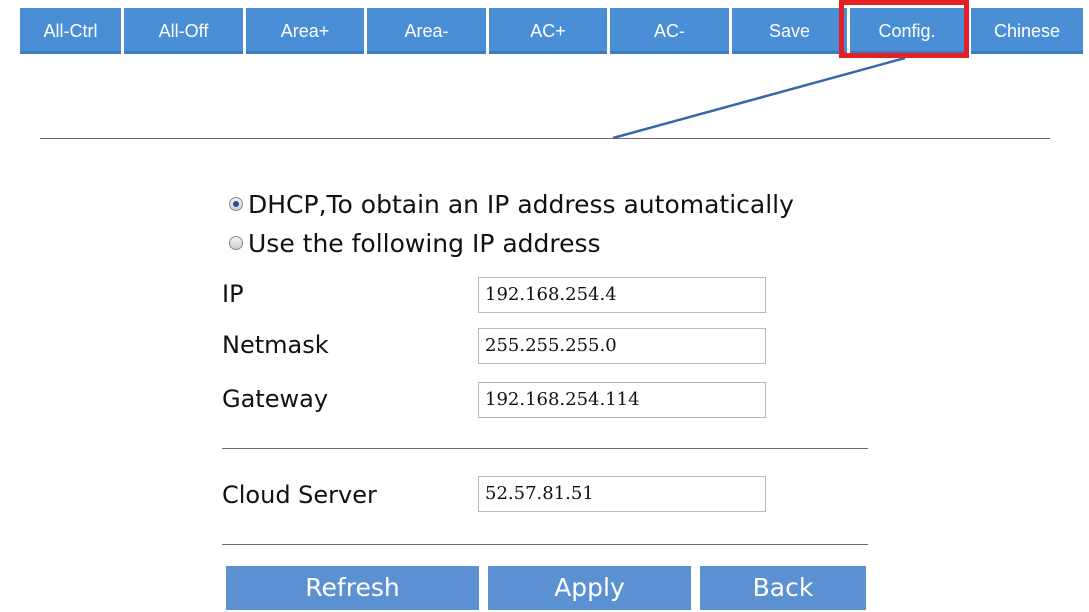  Describe the element at coordinates (622, 400) in the screenshot. I see `gateway-input: 192.168.254.114` at that location.